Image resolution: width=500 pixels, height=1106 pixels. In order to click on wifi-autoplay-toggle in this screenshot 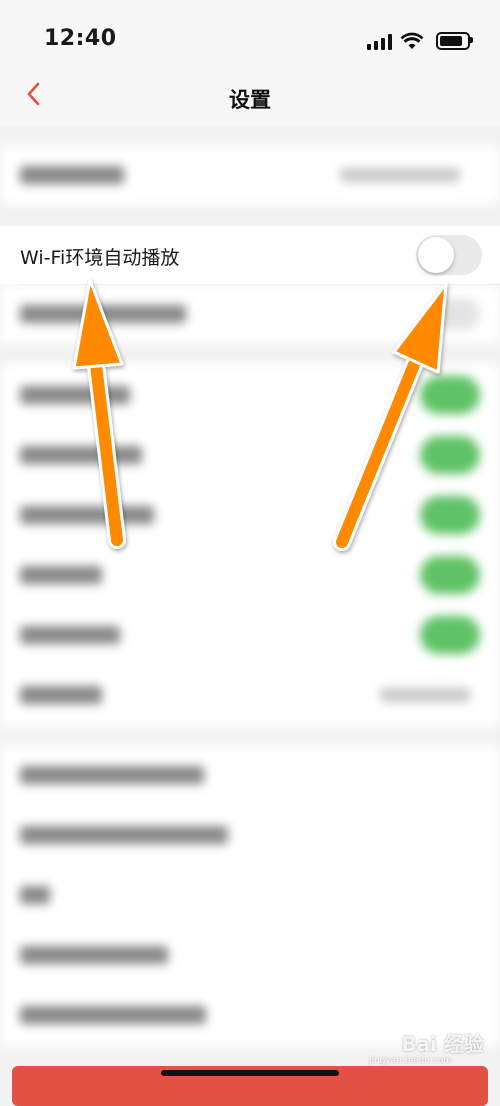, I will do `click(449, 255)`.